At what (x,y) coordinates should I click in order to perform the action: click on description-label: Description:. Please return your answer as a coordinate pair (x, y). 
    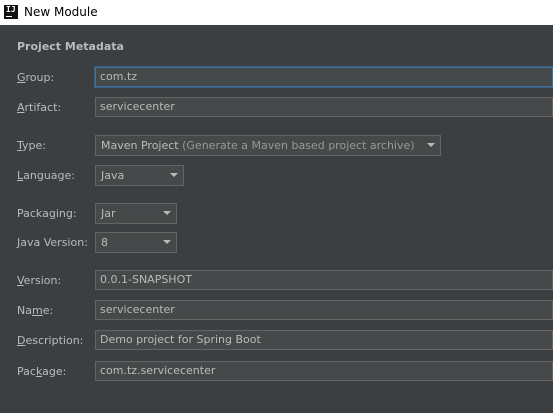
    Looking at the image, I should click on (50, 340).